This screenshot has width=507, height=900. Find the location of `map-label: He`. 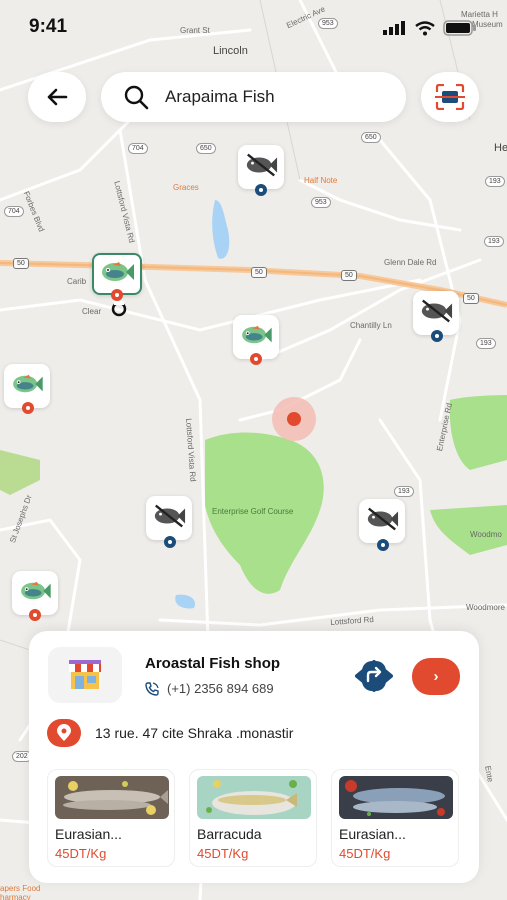

map-label: He is located at coordinates (500, 148).